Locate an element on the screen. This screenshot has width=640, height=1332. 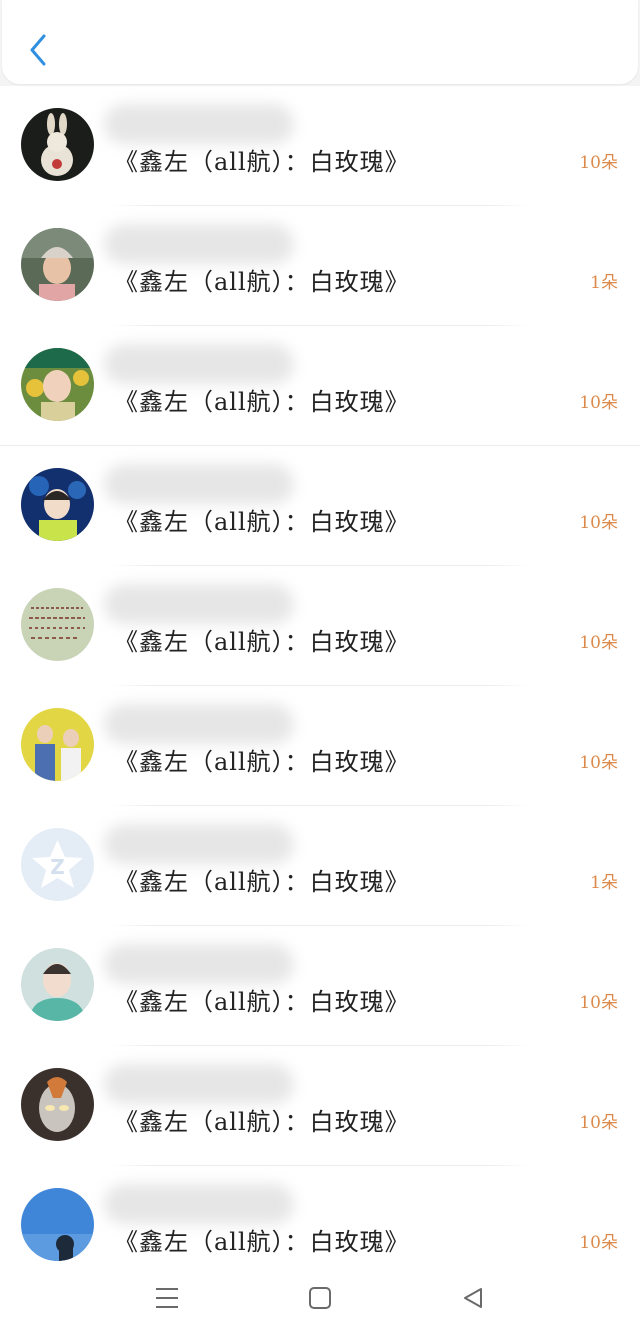
chevron-left-icon is located at coordinates (38, 50).